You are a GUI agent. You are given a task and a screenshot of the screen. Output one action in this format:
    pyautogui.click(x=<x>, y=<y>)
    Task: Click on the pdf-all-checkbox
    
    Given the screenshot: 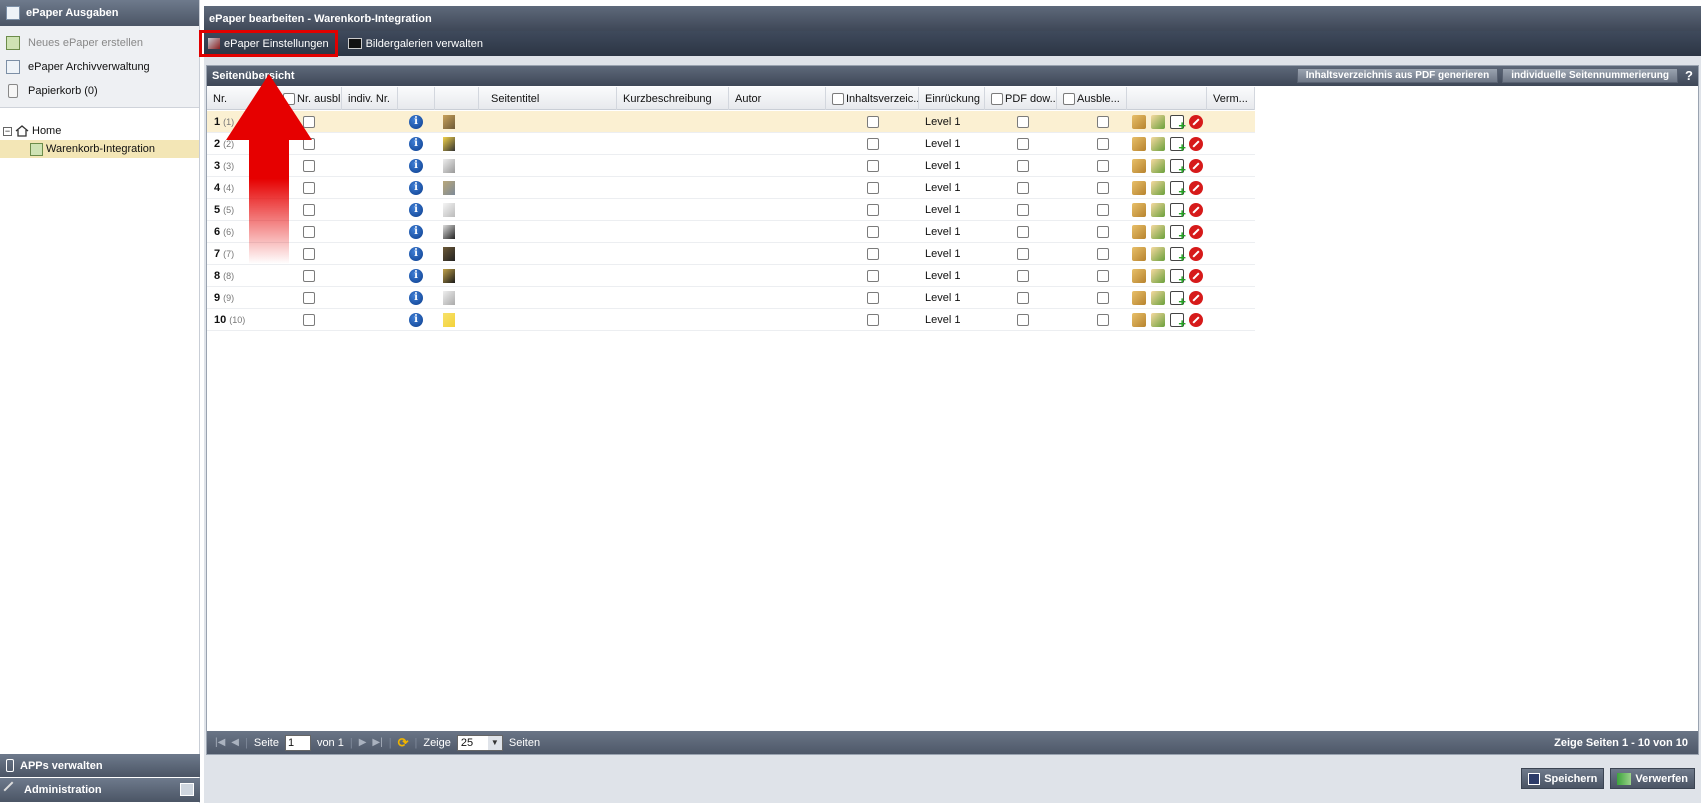 What is the action you would take?
    pyautogui.click(x=997, y=98)
    